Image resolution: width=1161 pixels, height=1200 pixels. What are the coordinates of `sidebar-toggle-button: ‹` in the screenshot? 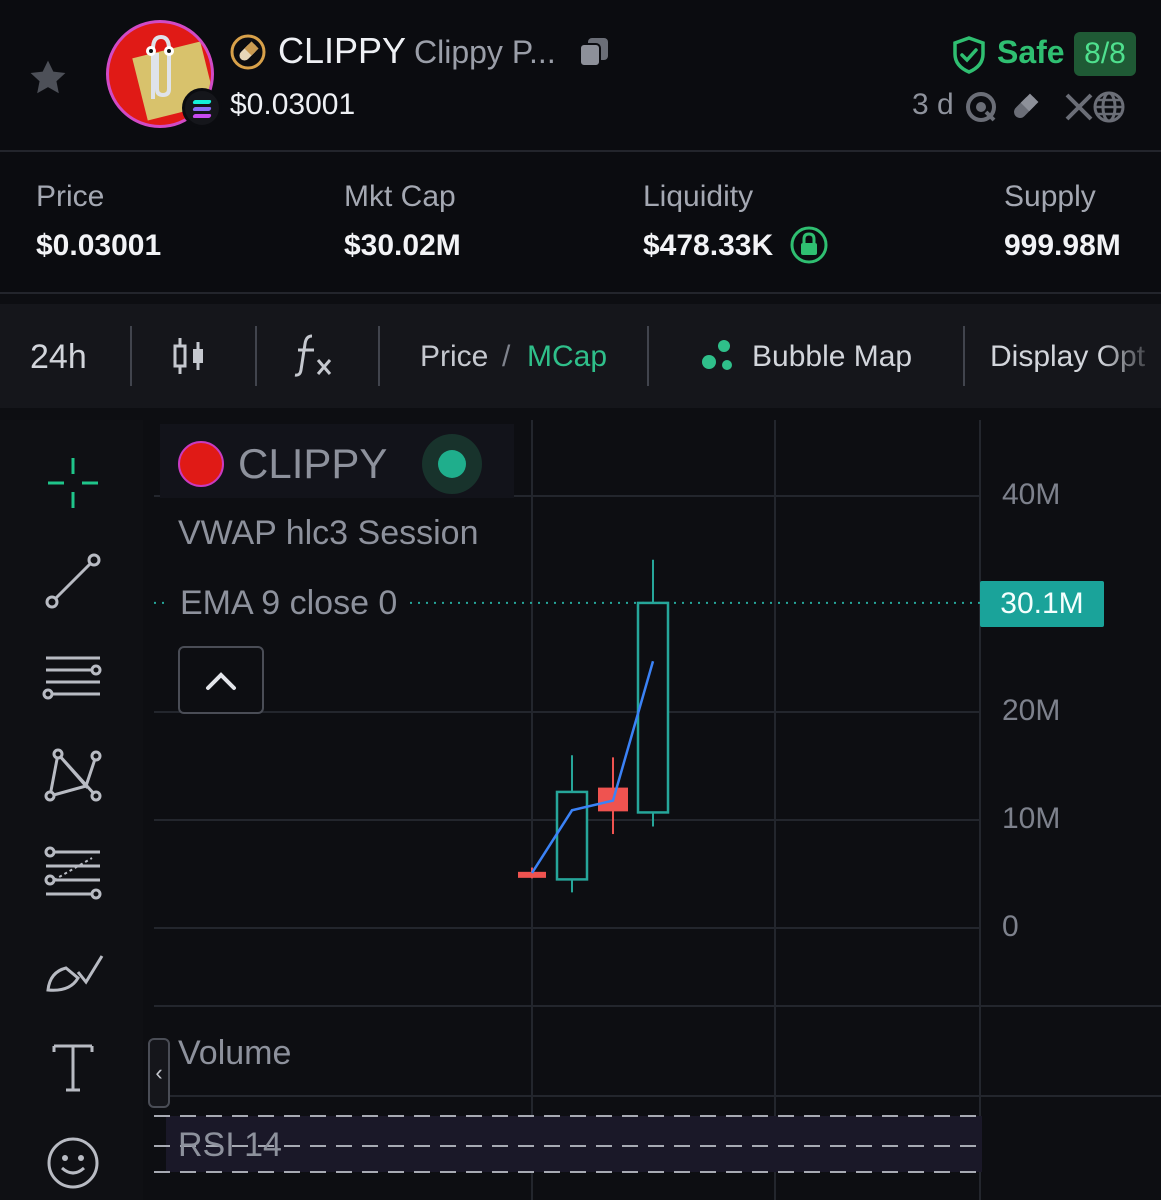 It's located at (159, 1073).